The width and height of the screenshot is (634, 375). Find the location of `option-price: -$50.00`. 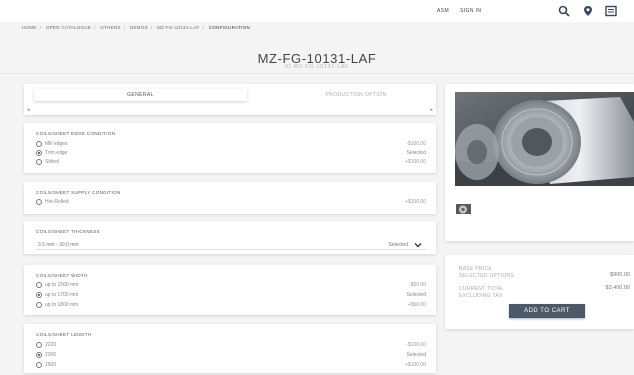

option-price: -$50.00 is located at coordinates (417, 285).